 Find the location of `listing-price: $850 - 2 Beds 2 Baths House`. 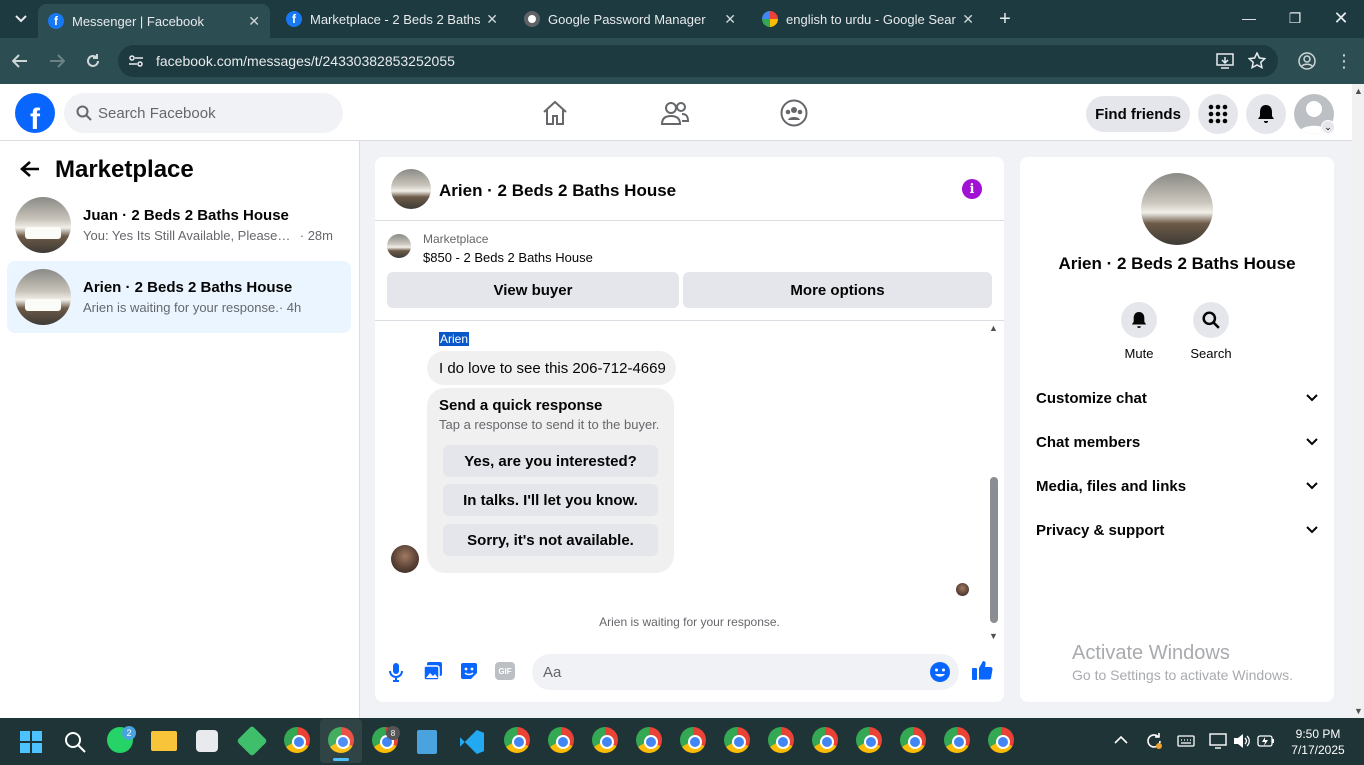

listing-price: $850 - 2 Beds 2 Baths House is located at coordinates (508, 257).